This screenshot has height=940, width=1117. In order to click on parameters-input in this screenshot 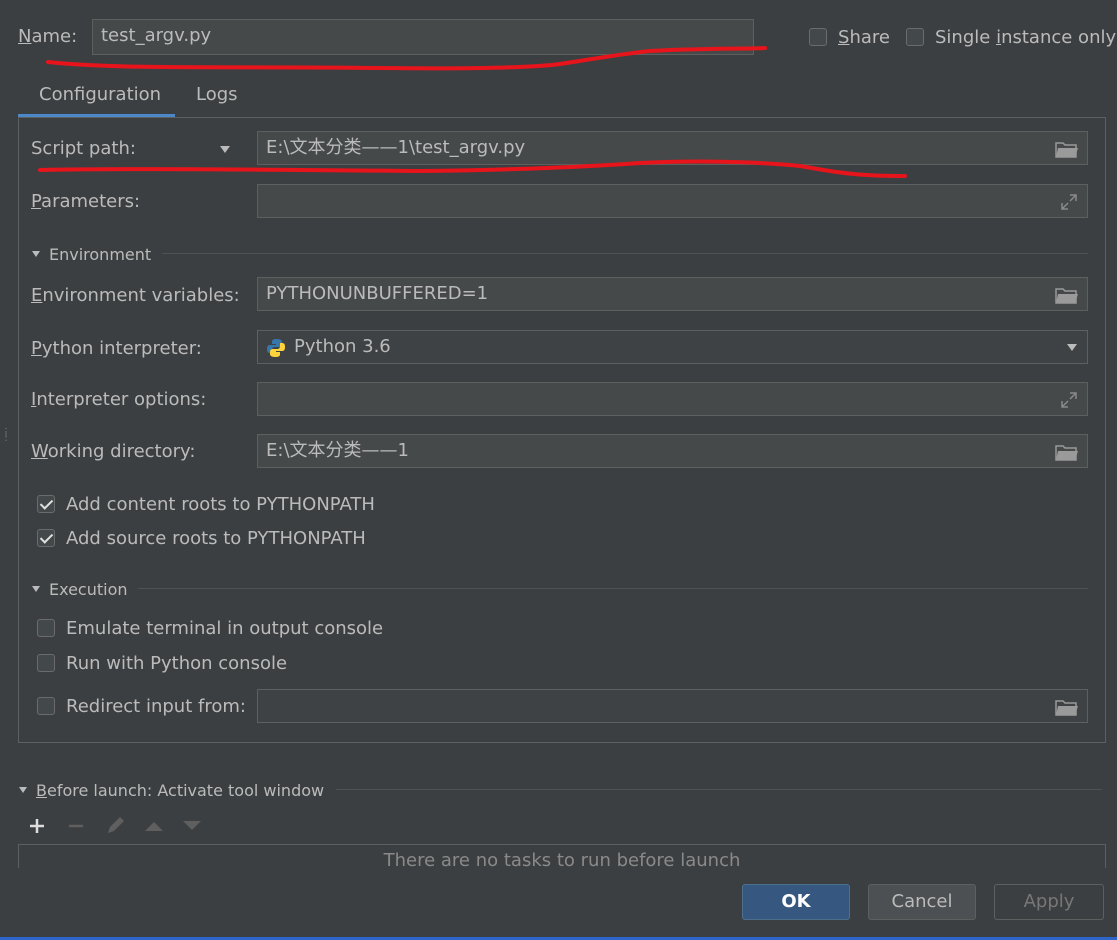, I will do `click(672, 201)`.